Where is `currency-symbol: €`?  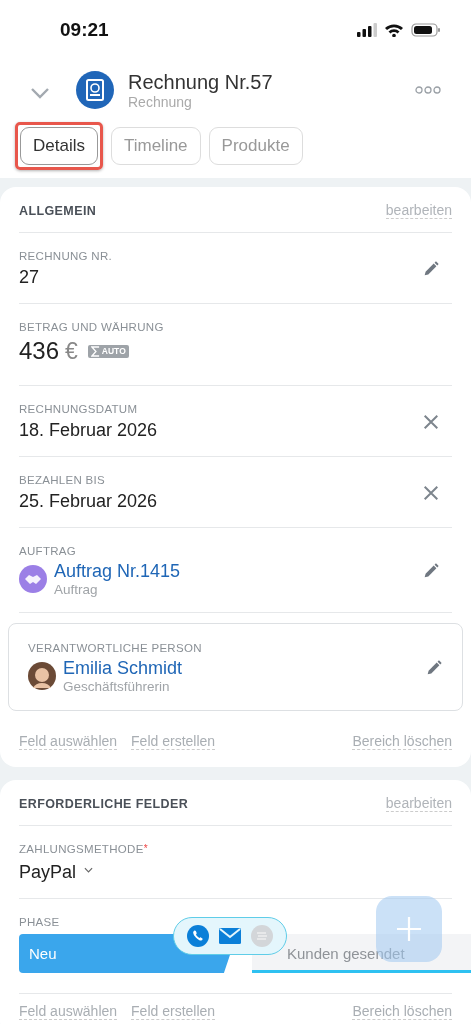
currency-symbol: € is located at coordinates (71, 351).